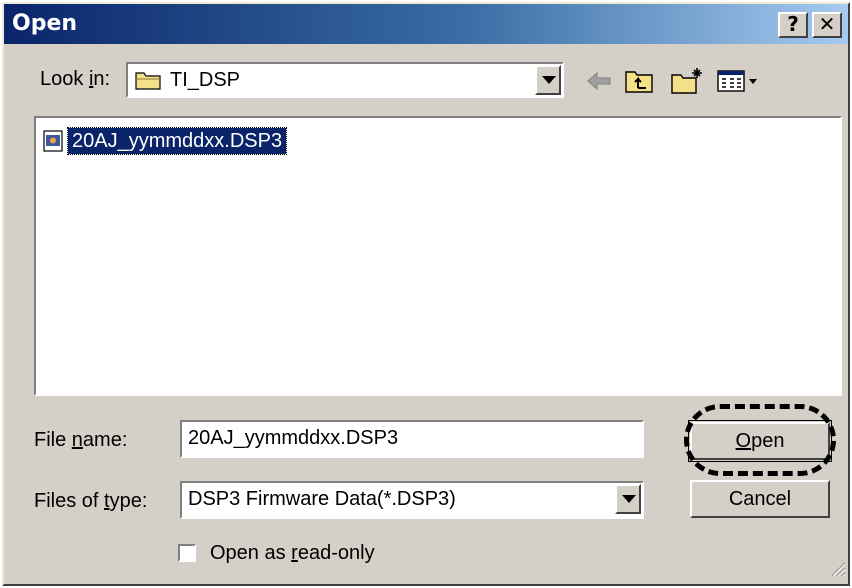 The image size is (852, 588). What do you see at coordinates (837, 570) in the screenshot?
I see `resize-grip-icon` at bounding box center [837, 570].